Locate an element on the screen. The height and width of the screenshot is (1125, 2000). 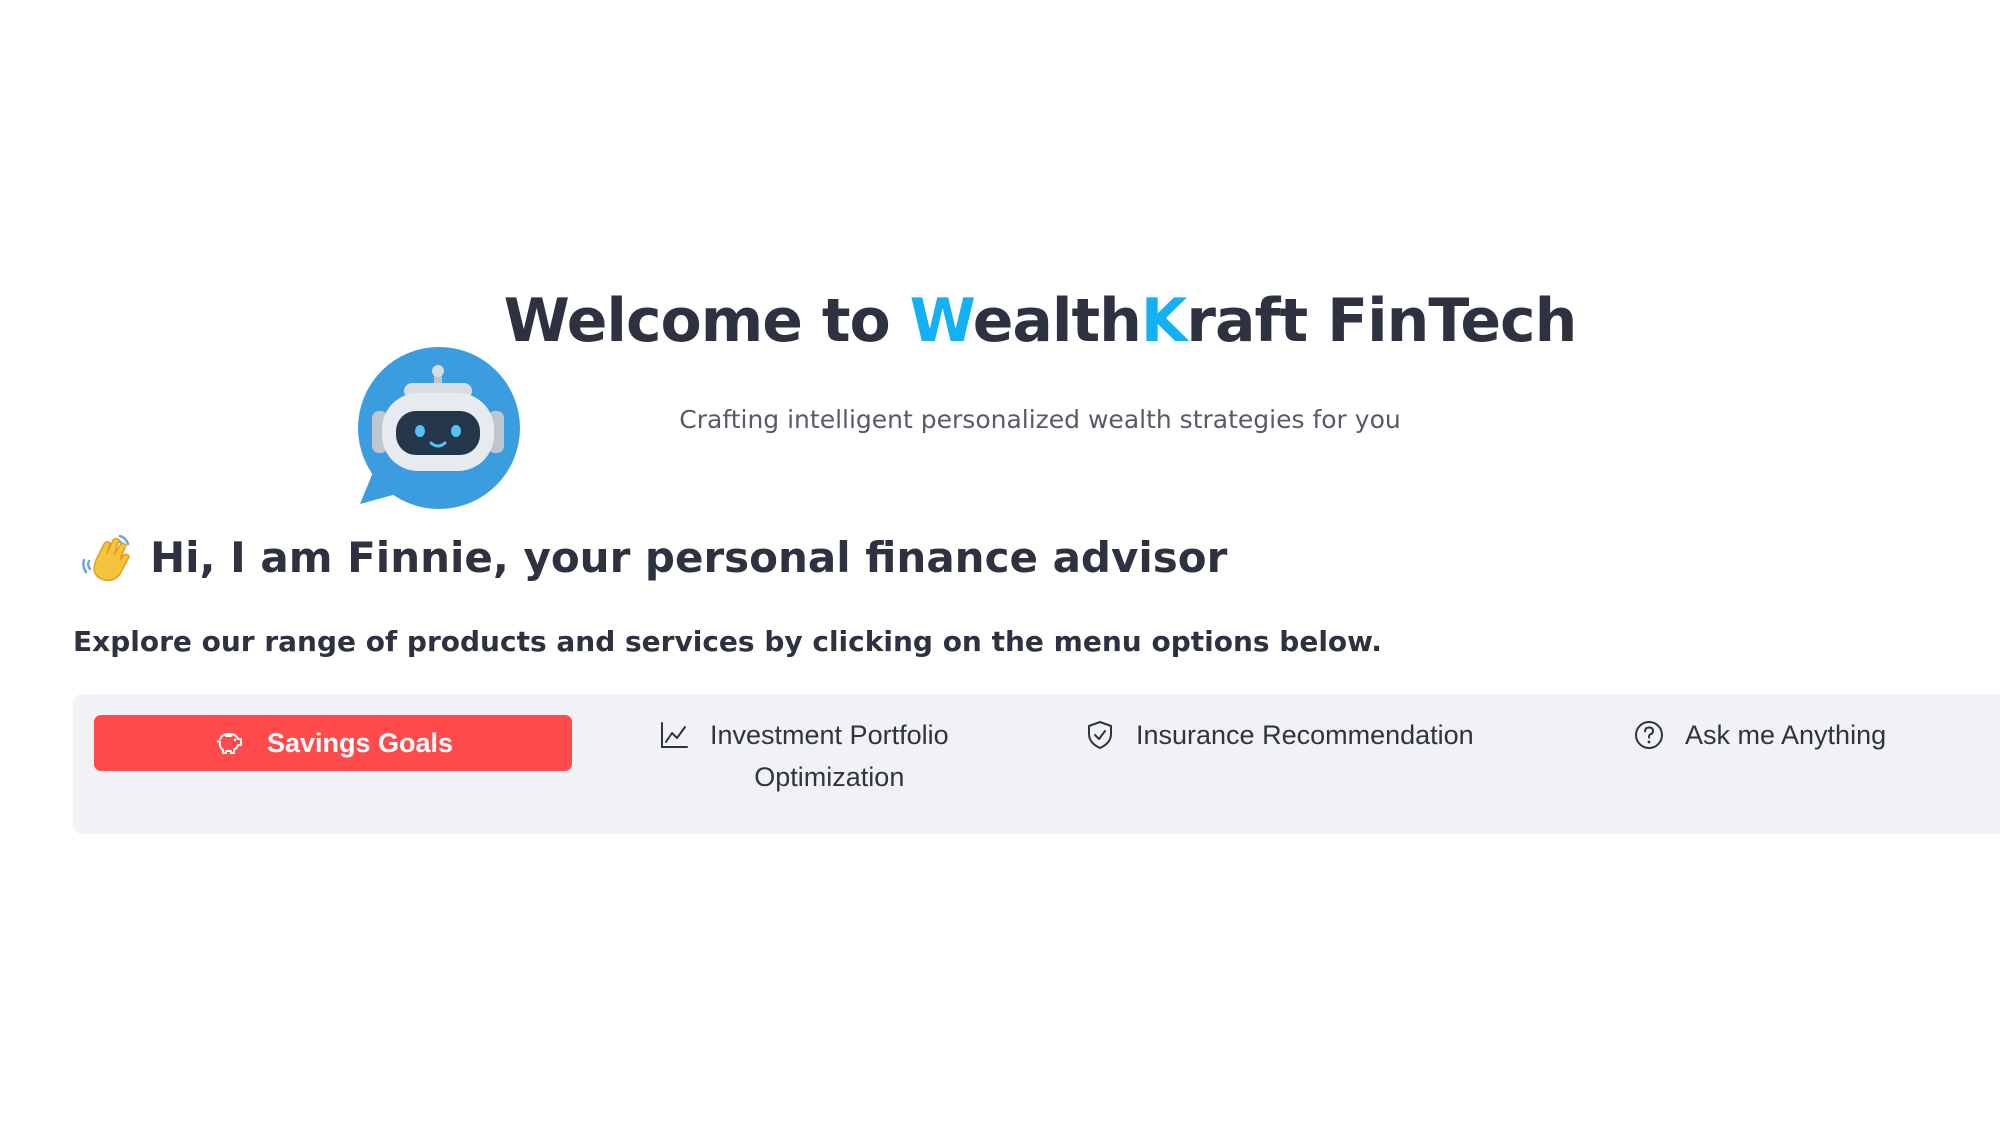
title-prefix: Welcome to is located at coordinates (706, 321).